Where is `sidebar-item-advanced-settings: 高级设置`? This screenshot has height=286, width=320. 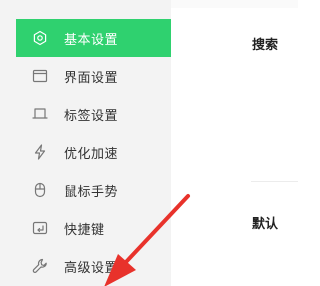 sidebar-item-advanced-settings: 高级设置 is located at coordinates (93, 266).